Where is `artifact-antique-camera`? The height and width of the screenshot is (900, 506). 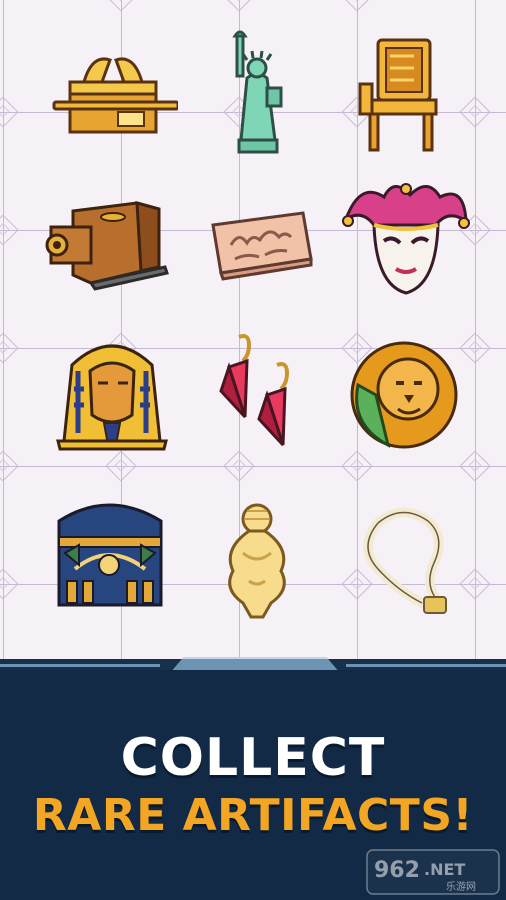
artifact-antique-camera is located at coordinates (108, 240).